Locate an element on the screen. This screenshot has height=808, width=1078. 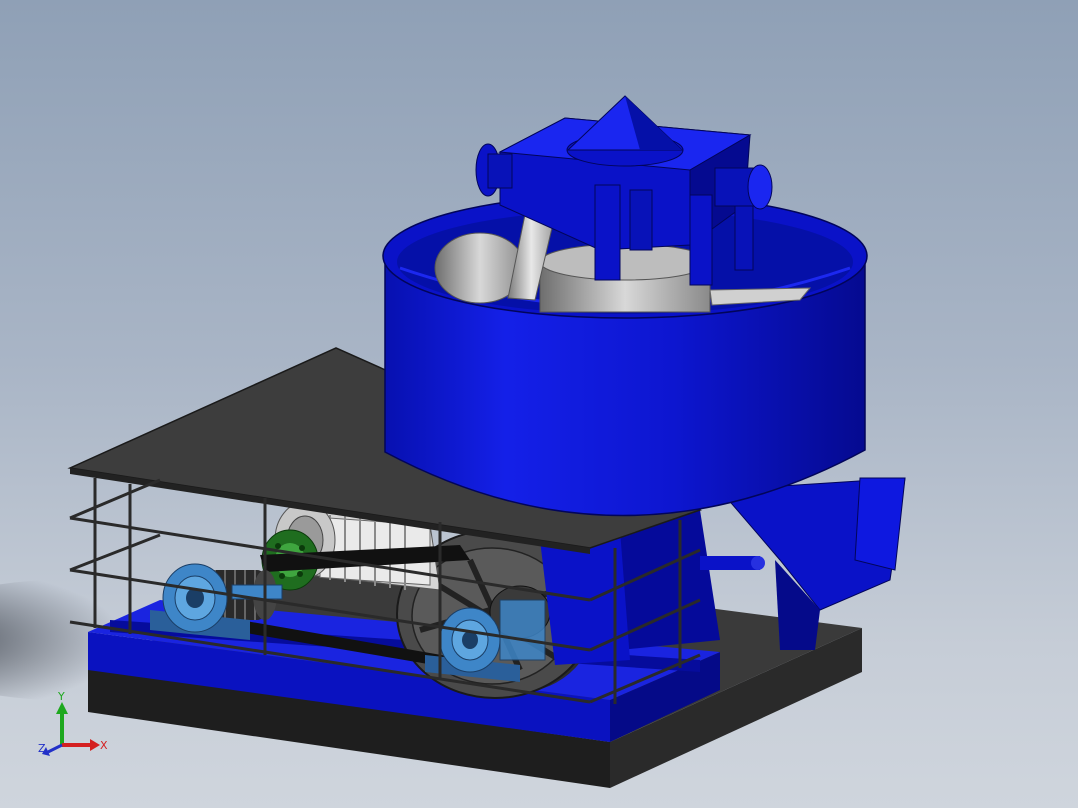
triad-y-label: Y is located at coordinates (61, 696).